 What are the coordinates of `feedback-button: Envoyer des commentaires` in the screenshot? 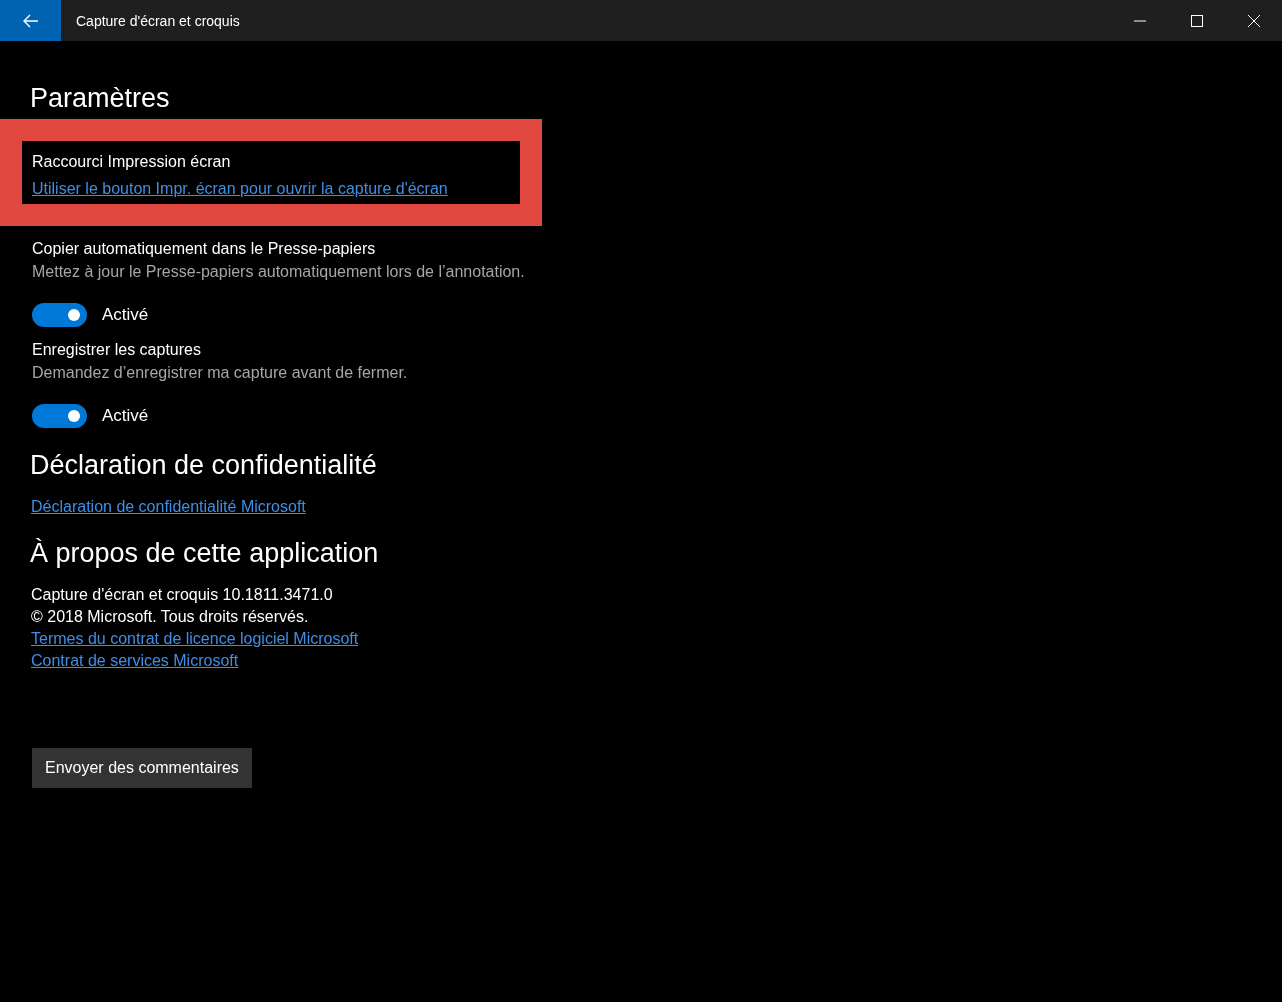 It's located at (142, 768).